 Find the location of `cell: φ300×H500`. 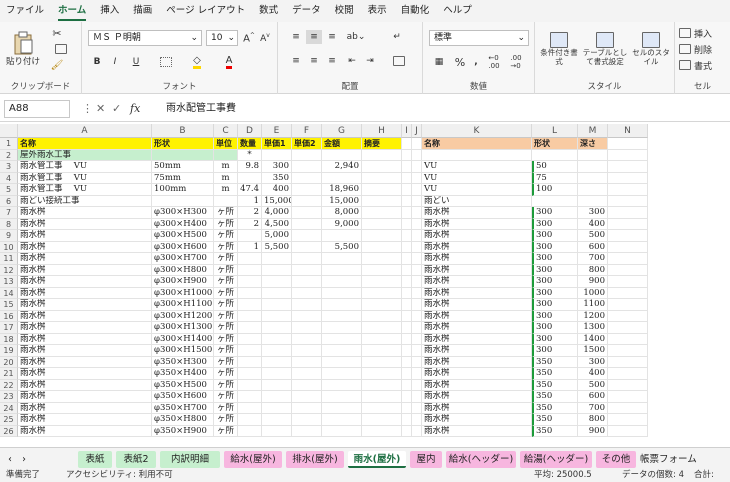

cell: φ300×H500 is located at coordinates (183, 236).